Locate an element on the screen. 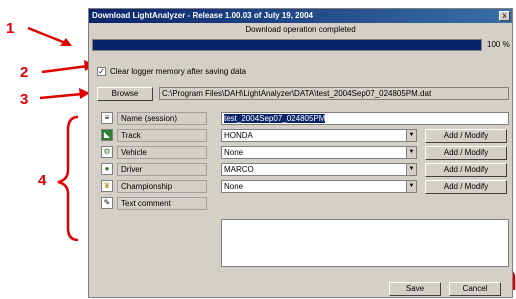 This screenshot has width=516, height=299. vehicle-add-modify-button: Add / Modify is located at coordinates (466, 153).